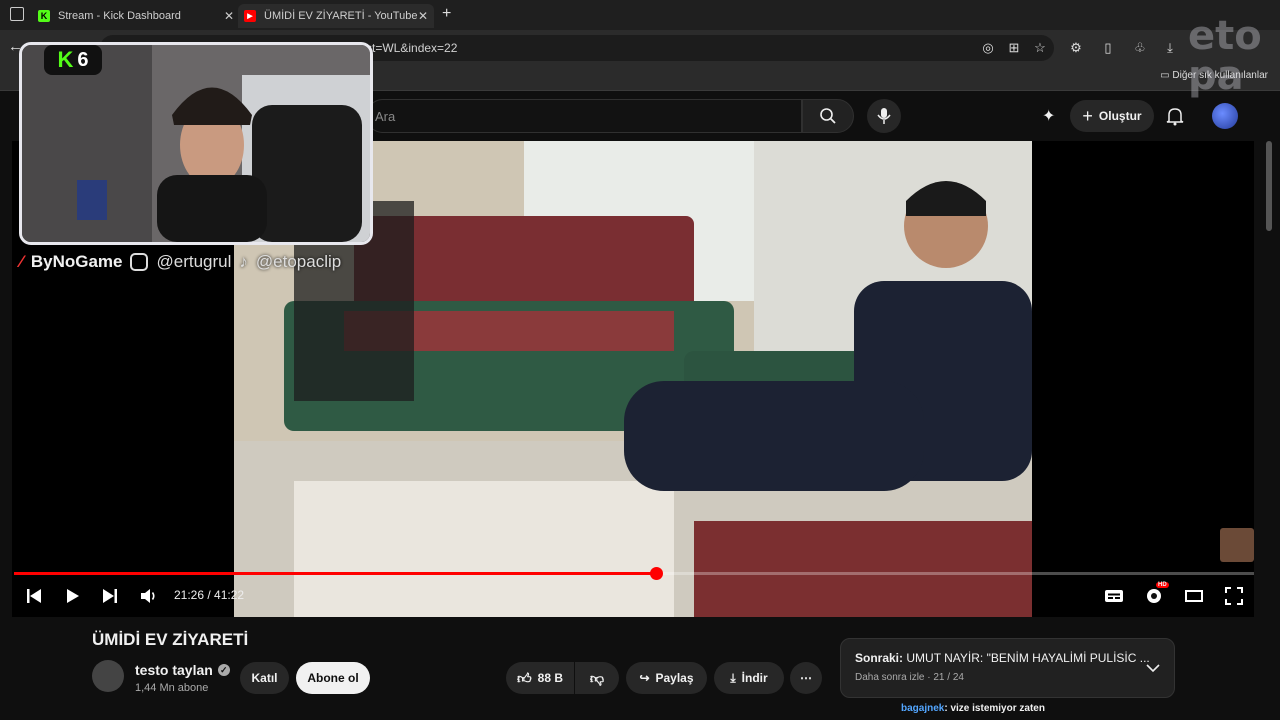  Describe the element at coordinates (923, 708) in the screenshot. I see `chat-username: bagajnek` at that location.